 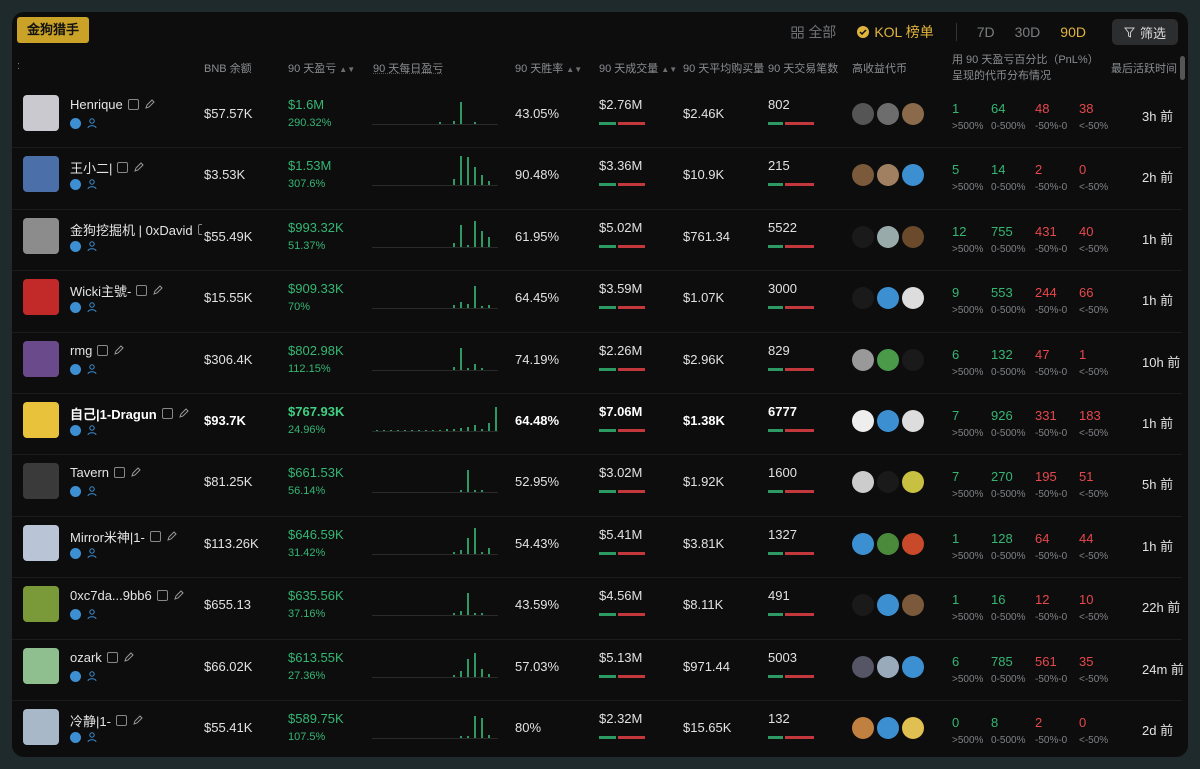 What do you see at coordinates (107, 167) in the screenshot?
I see `trader-name: 王小二|` at bounding box center [107, 167].